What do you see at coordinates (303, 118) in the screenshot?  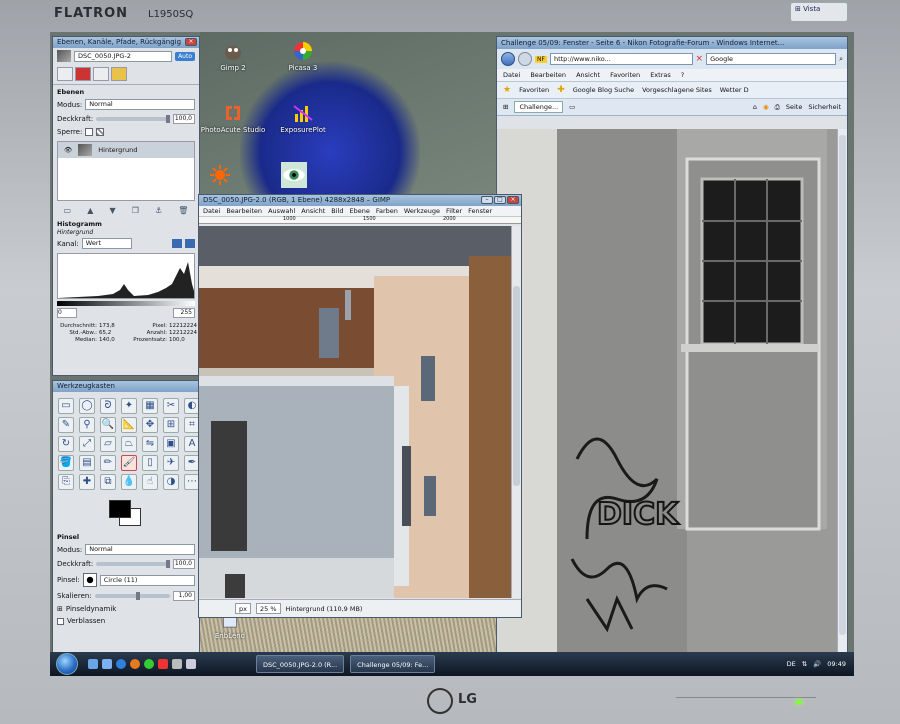 I see `desktop-icon-exposureplot: ExposurePlot` at bounding box center [303, 118].